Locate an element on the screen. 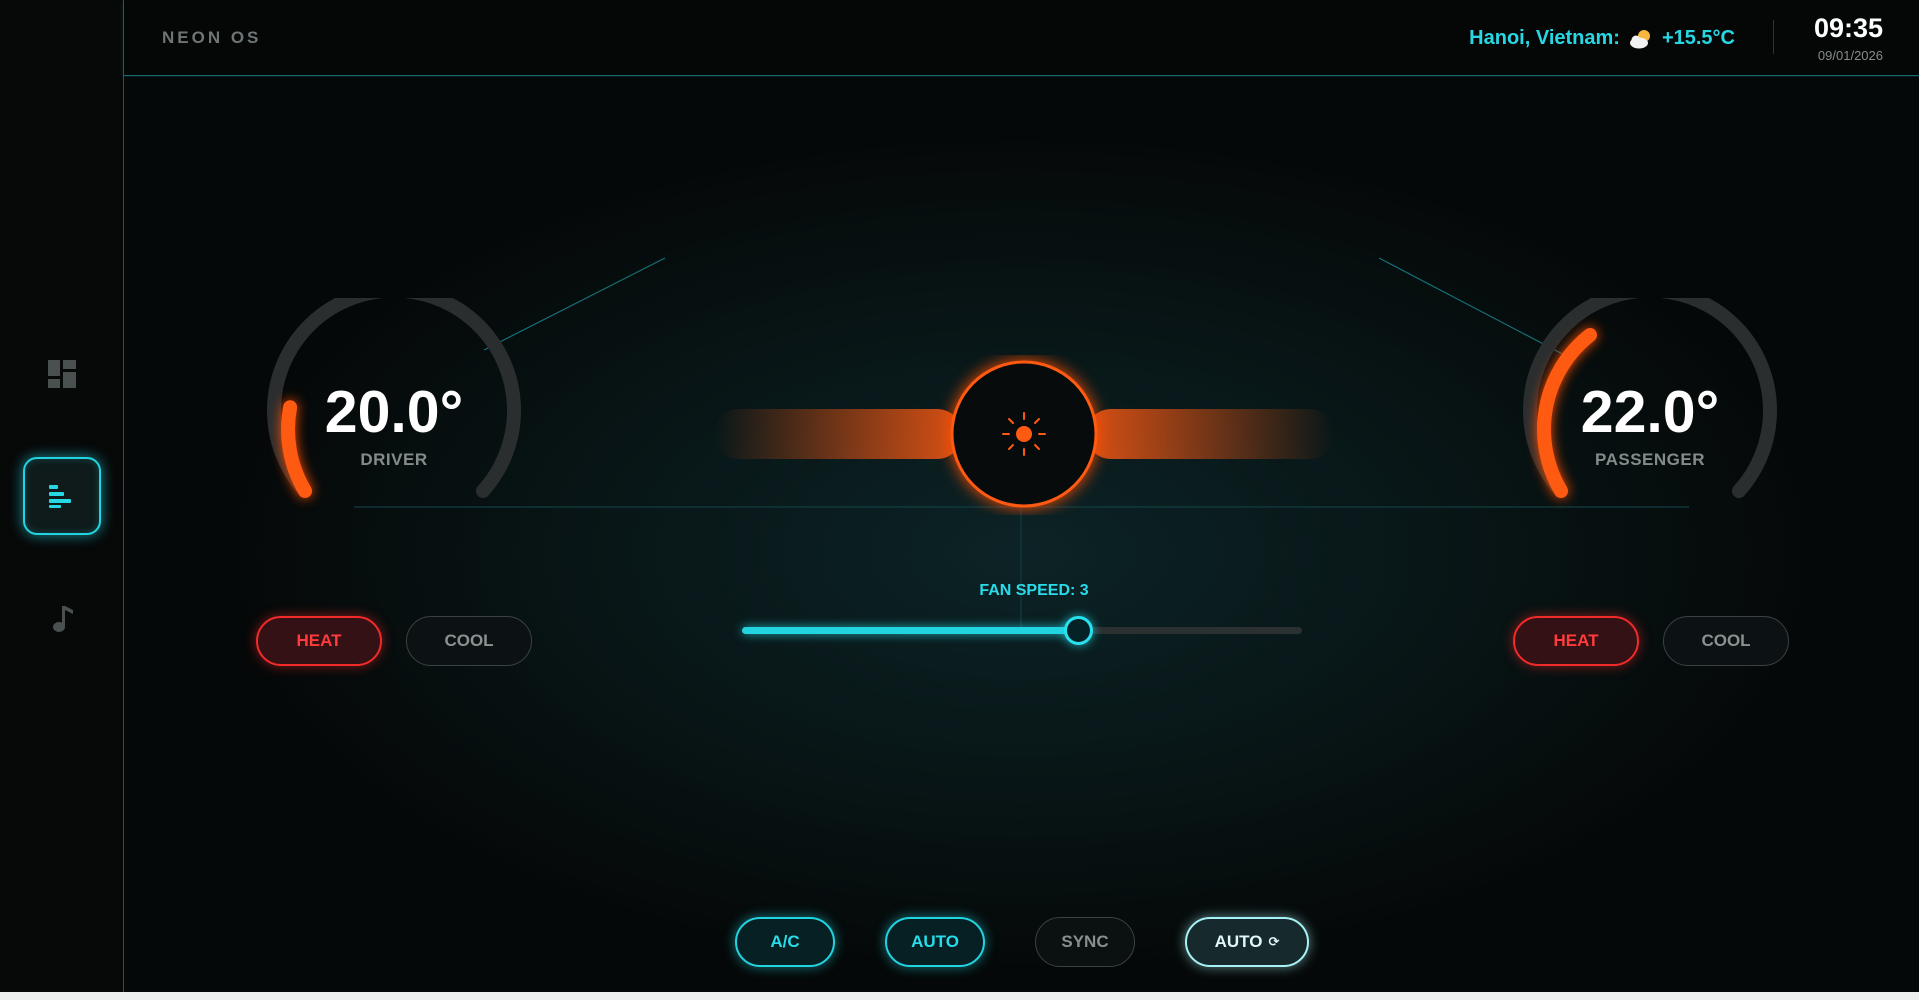  weather-widget: Hanoi, Vietnam: +15.5°C is located at coordinates (1602, 38).